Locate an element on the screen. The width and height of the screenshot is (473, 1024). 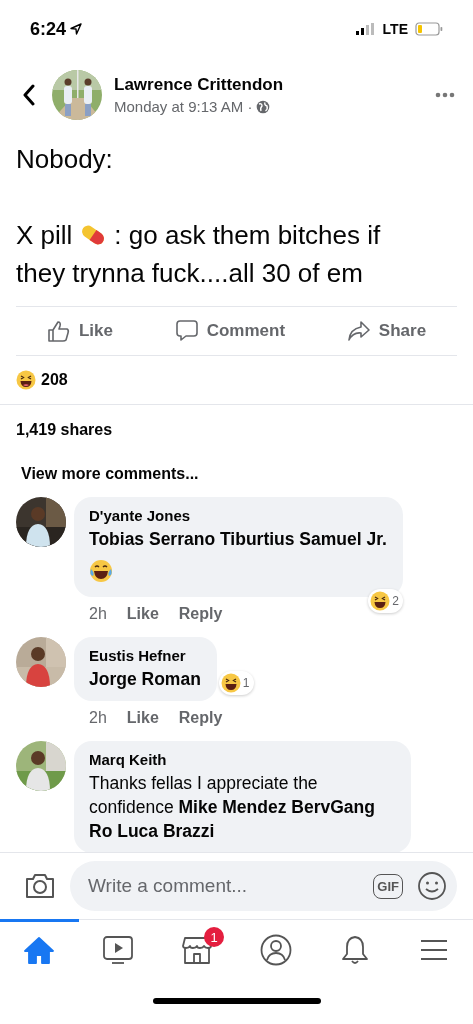
globe-icon is located at coordinates (263, 106).